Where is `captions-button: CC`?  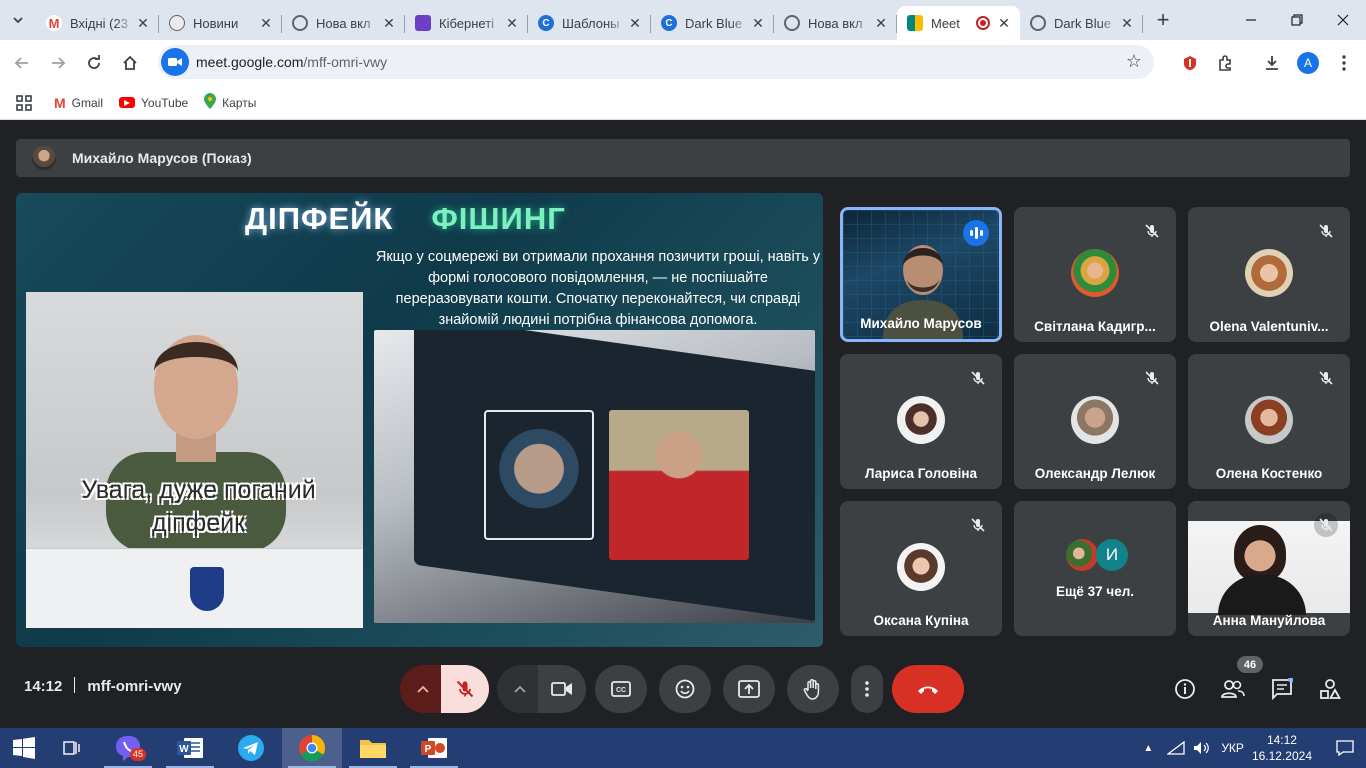
captions-button: CC is located at coordinates (621, 689).